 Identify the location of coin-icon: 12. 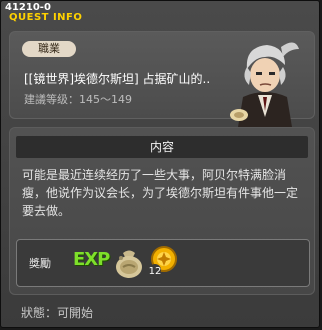
(162, 261).